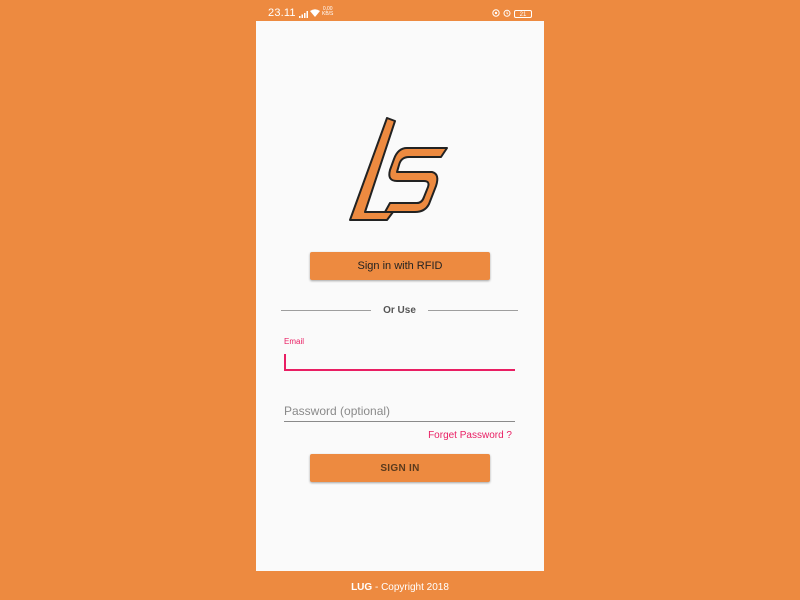 The height and width of the screenshot is (600, 800). I want to click on status-right-icons: 21, so click(512, 14).